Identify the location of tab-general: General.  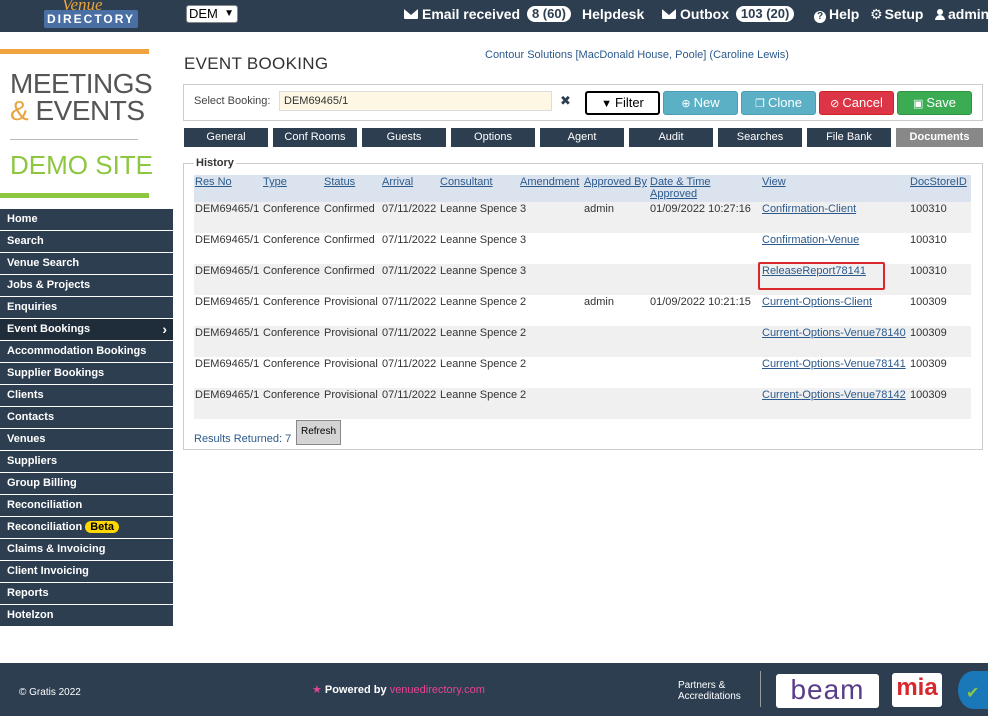
(226, 137).